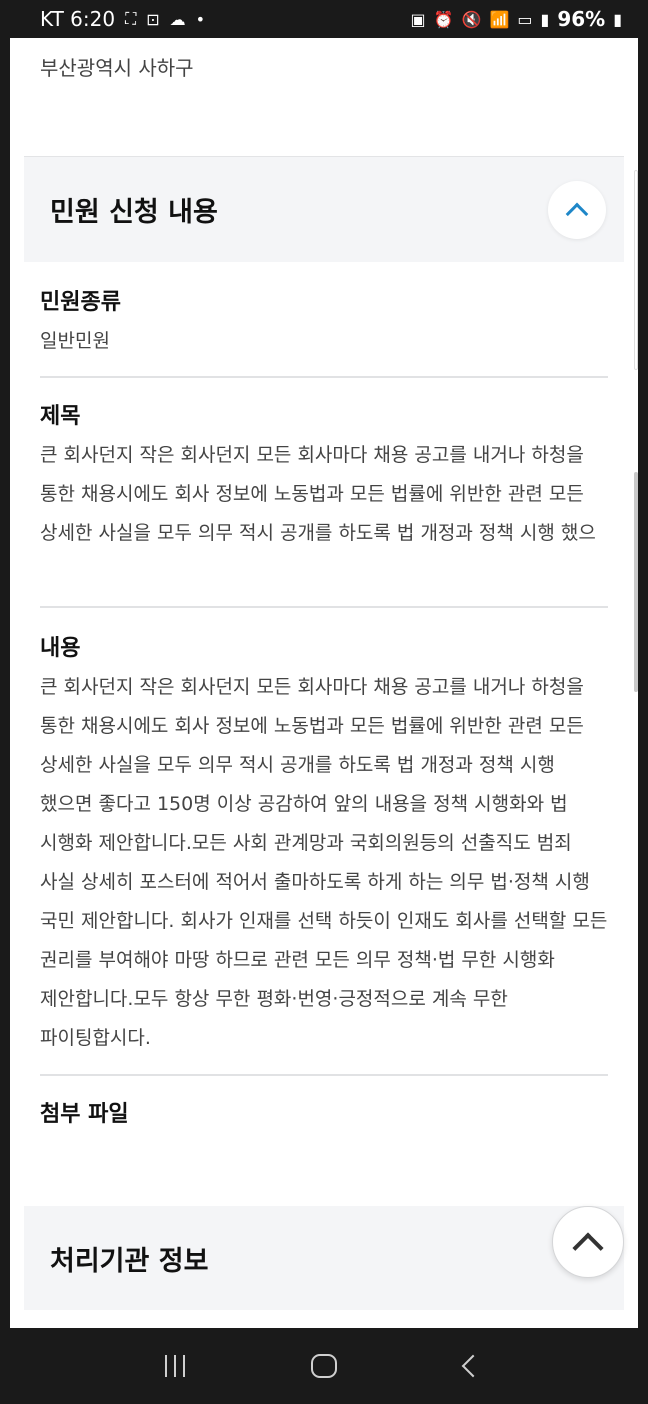 This screenshot has width=648, height=1404. I want to click on screenshot-icon: ⛶, so click(131, 18).